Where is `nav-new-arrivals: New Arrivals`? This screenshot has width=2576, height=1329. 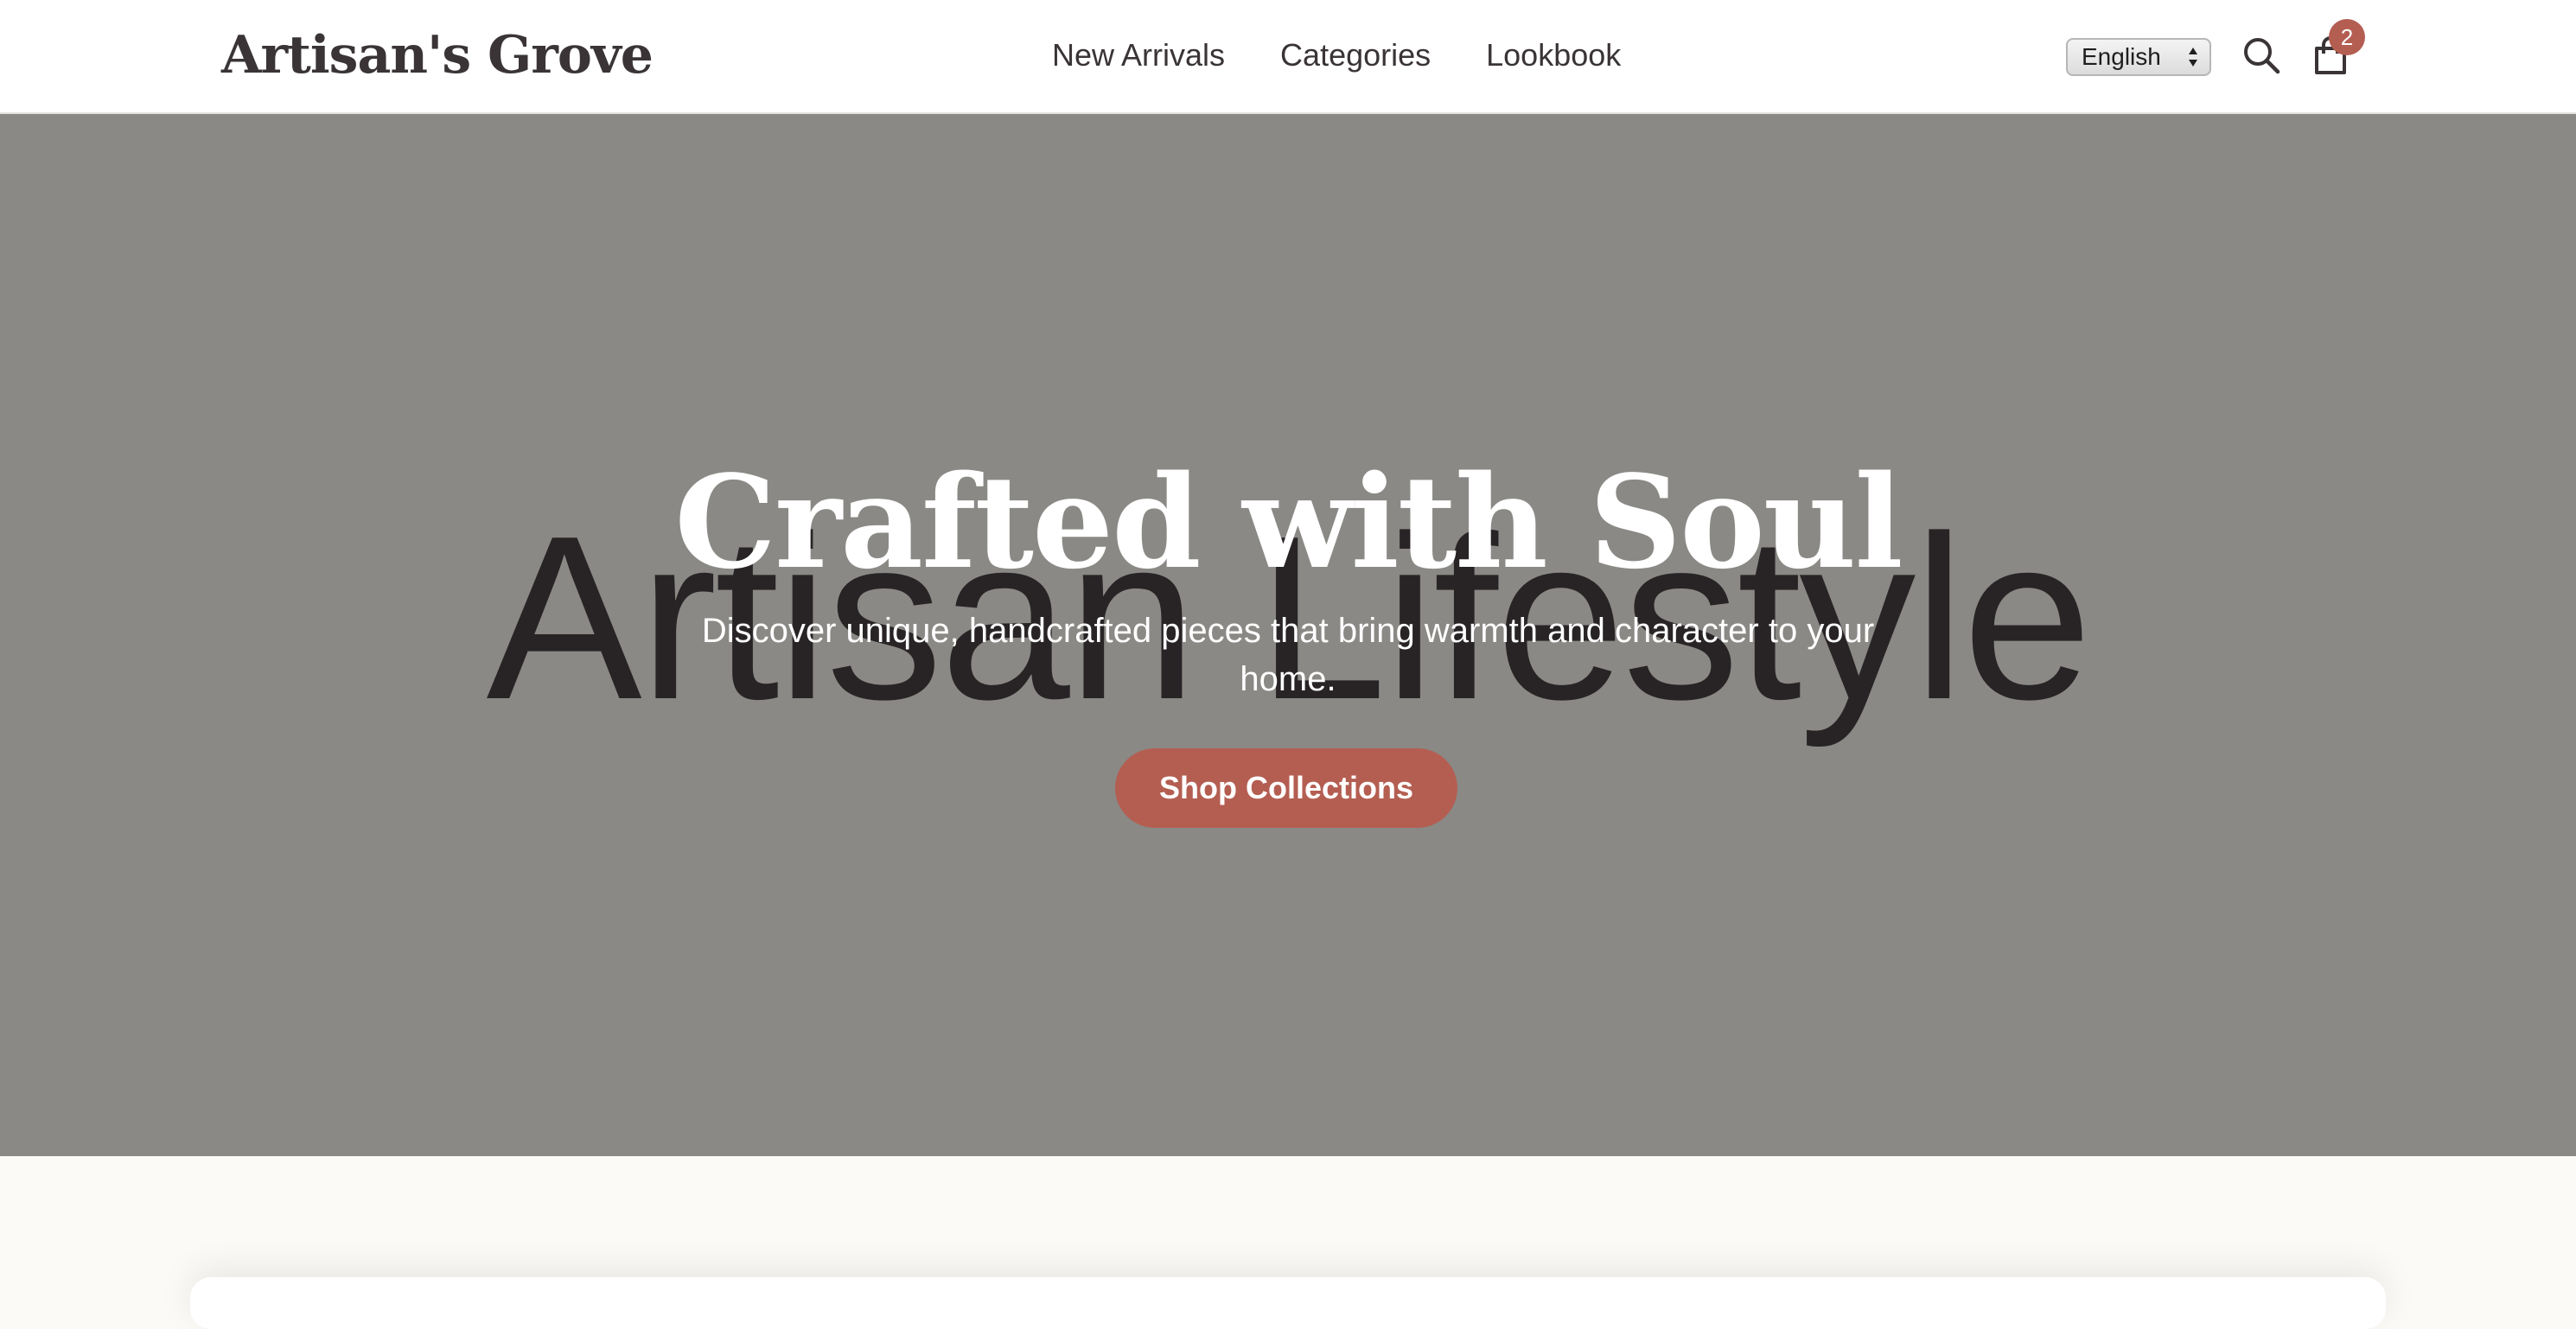 nav-new-arrivals: New Arrivals is located at coordinates (1138, 55).